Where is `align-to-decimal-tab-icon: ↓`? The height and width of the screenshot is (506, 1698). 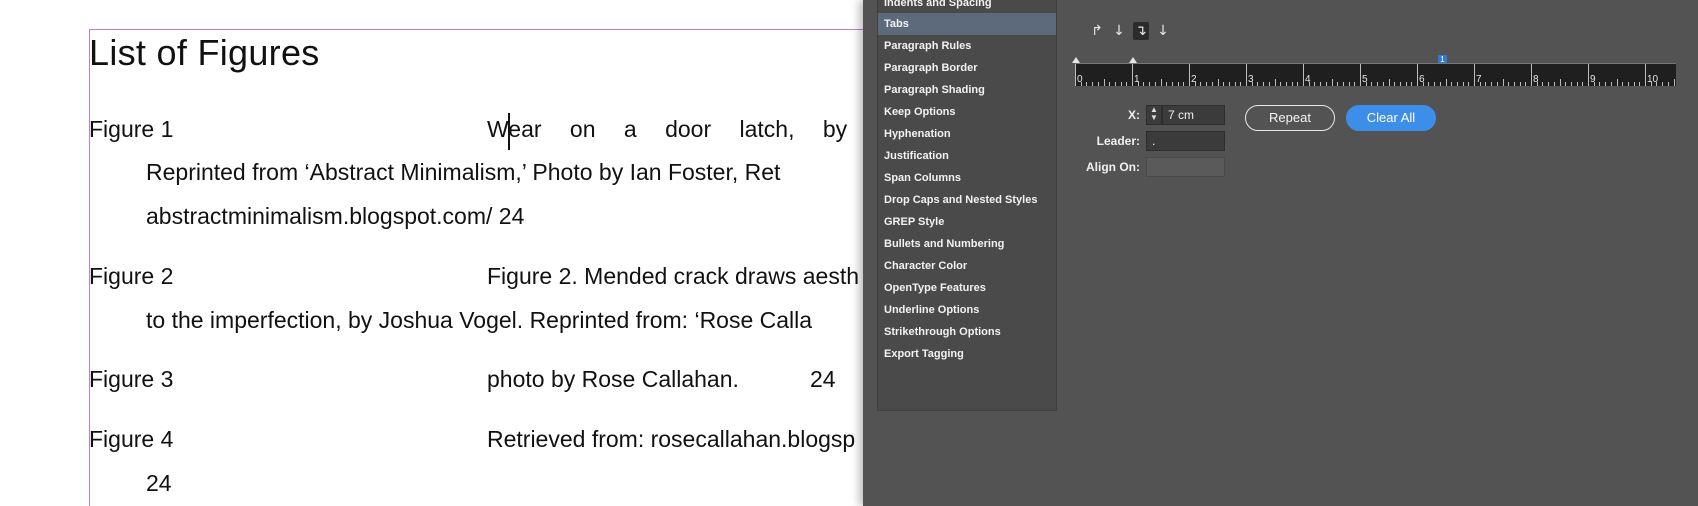 align-to-decimal-tab-icon: ↓ is located at coordinates (1163, 31).